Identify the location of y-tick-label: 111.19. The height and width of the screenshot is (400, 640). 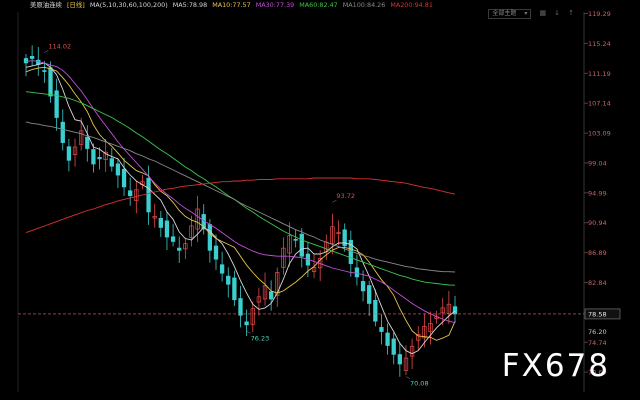
(599, 74).